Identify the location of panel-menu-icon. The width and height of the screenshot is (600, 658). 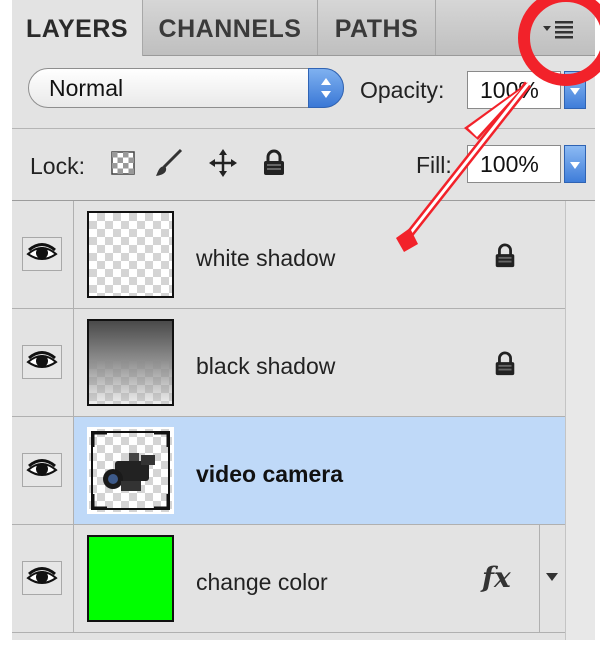
(557, 29).